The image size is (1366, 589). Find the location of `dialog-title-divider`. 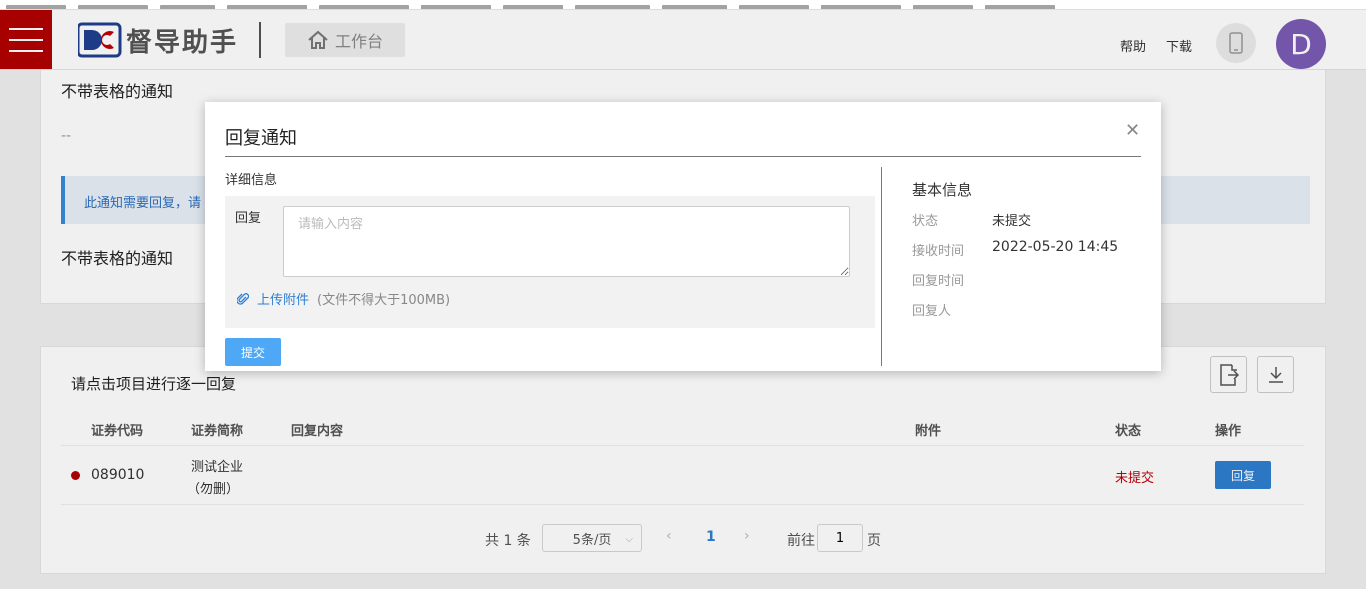

dialog-title-divider is located at coordinates (683, 156).